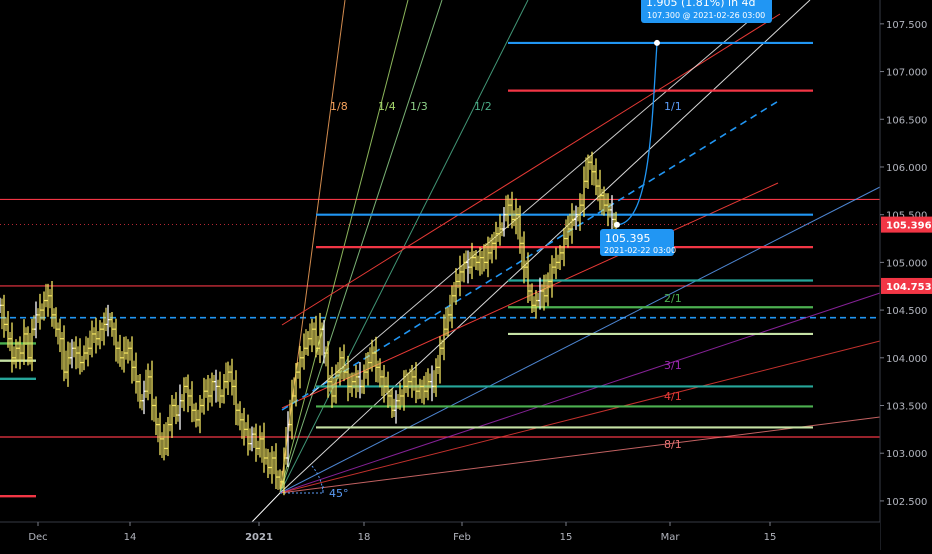 This screenshot has height=554, width=932. What do you see at coordinates (339, 493) in the screenshot?
I see `angle-label: 45°` at bounding box center [339, 493].